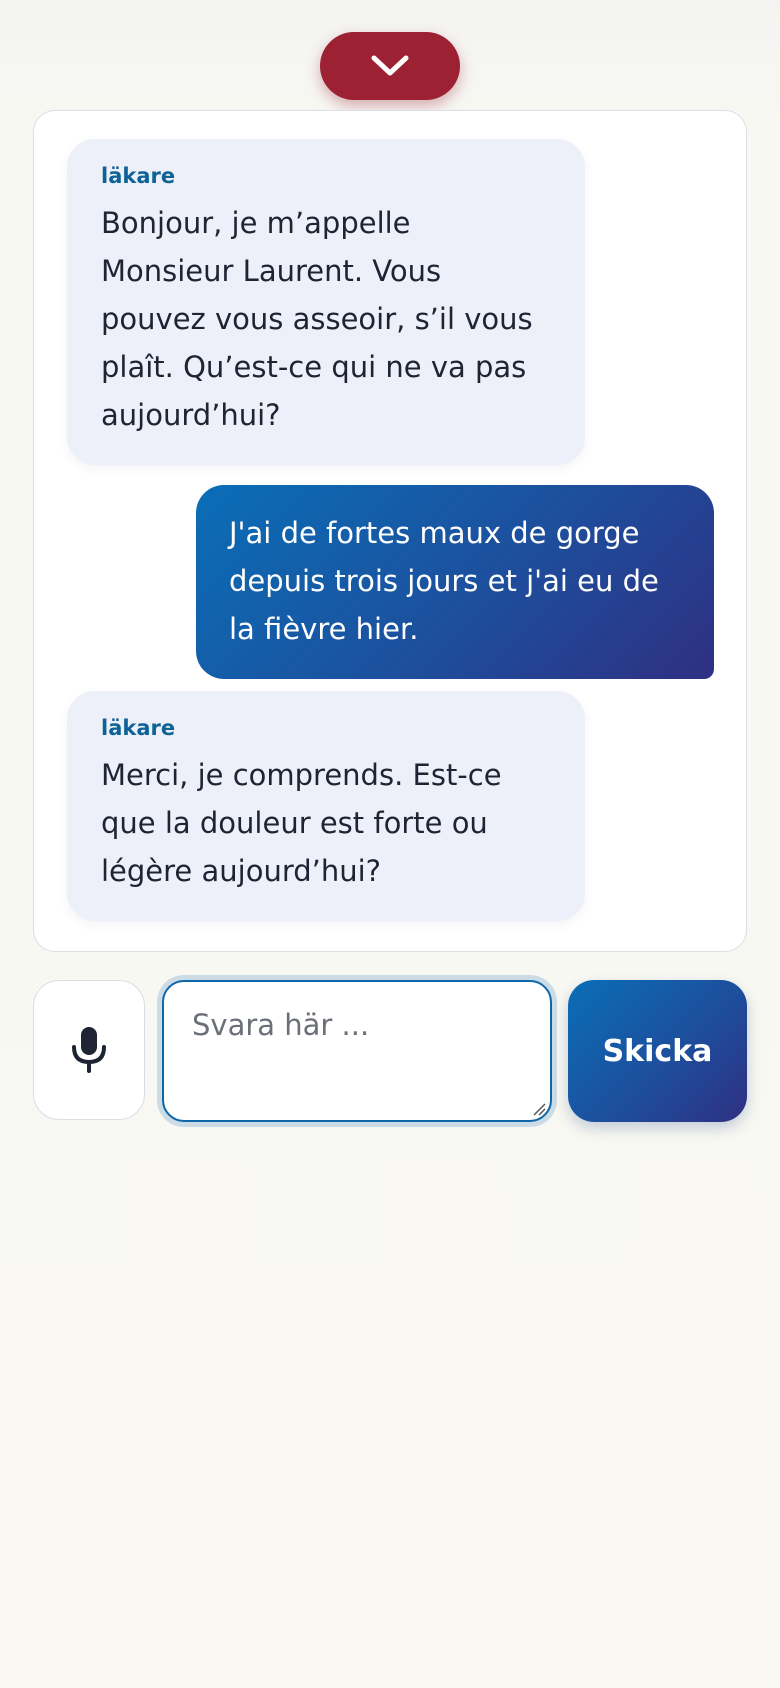 The image size is (780, 1688). I want to click on microphone-button, so click(89, 1050).